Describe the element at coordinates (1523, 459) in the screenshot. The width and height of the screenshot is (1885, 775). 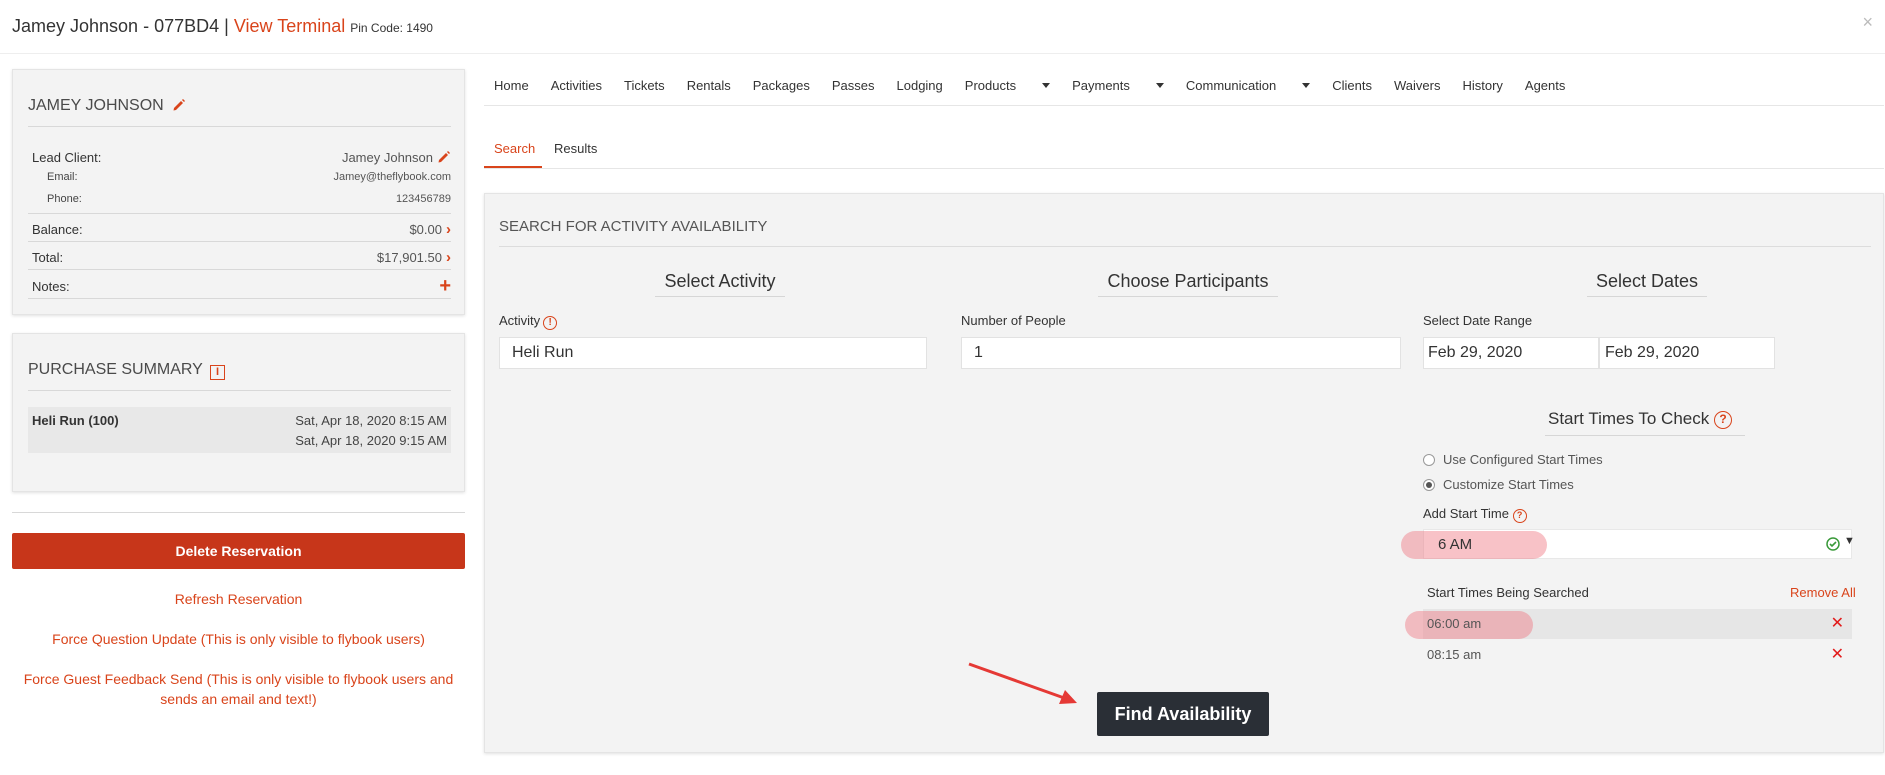
I see `opt-configured-label: Use Configured Start Times` at that location.